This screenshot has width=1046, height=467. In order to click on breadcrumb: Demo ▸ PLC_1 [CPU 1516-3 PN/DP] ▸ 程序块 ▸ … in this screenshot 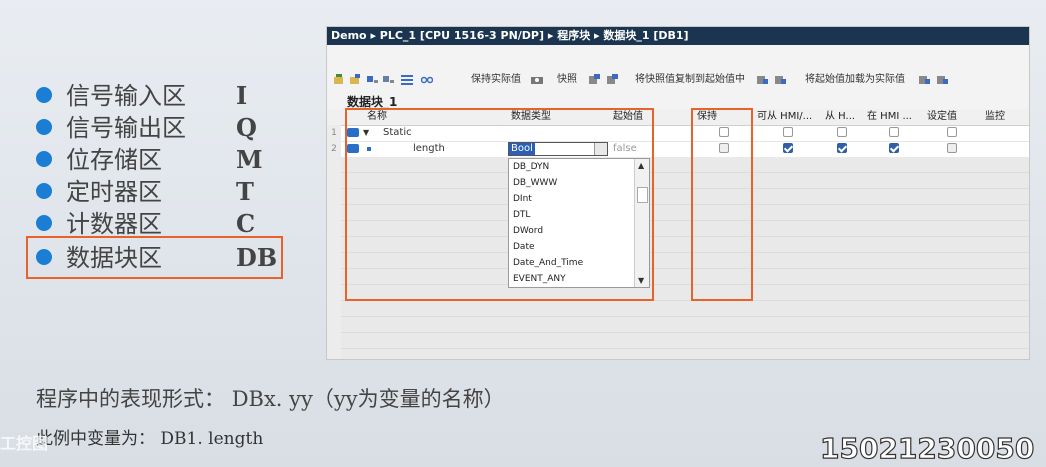, I will do `click(678, 36)`.